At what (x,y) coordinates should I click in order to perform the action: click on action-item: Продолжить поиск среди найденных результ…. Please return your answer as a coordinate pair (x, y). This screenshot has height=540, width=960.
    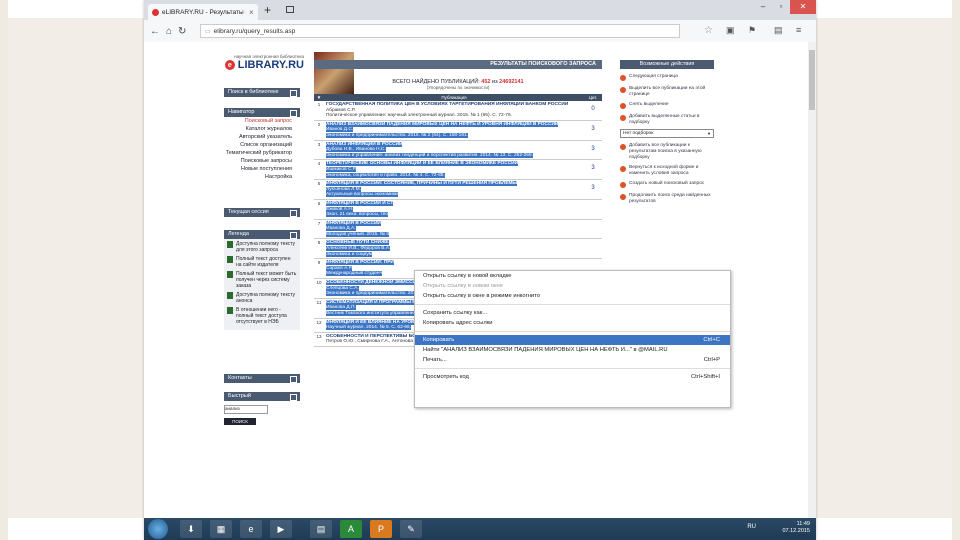
    Looking at the image, I should click on (667, 198).